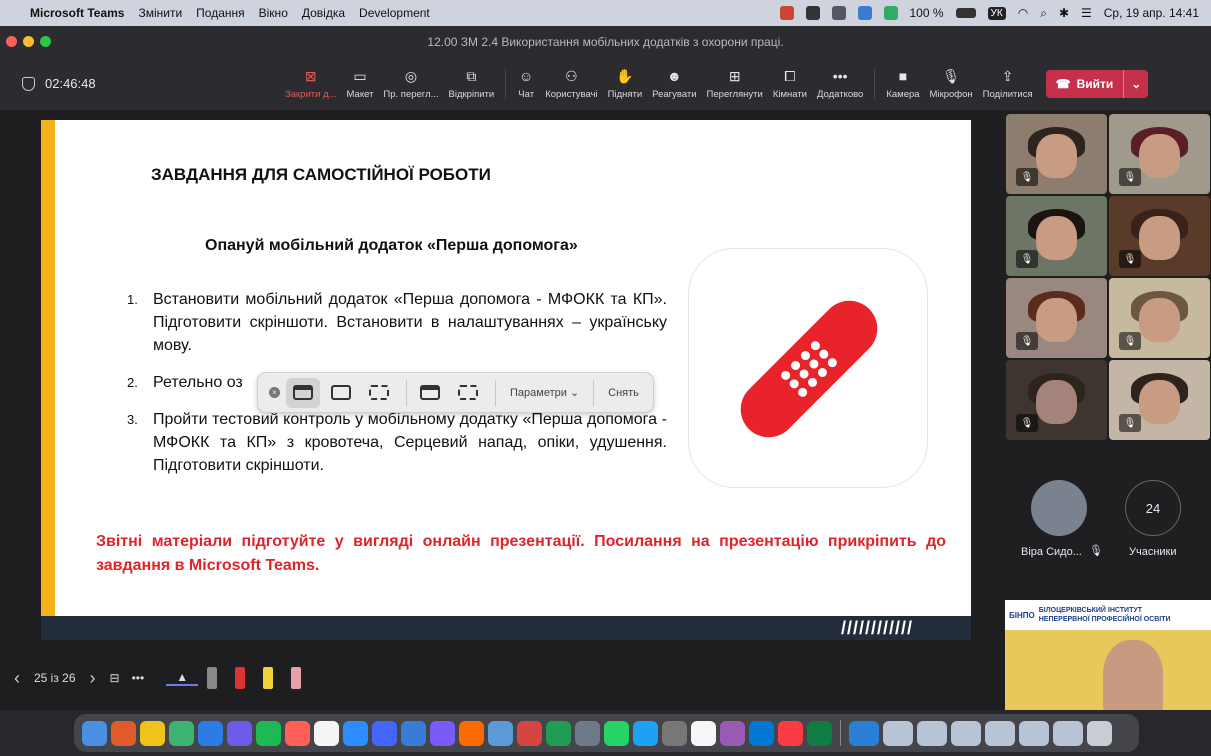  Describe the element at coordinates (1153, 508) in the screenshot. I see `participants-count-button: 24` at that location.